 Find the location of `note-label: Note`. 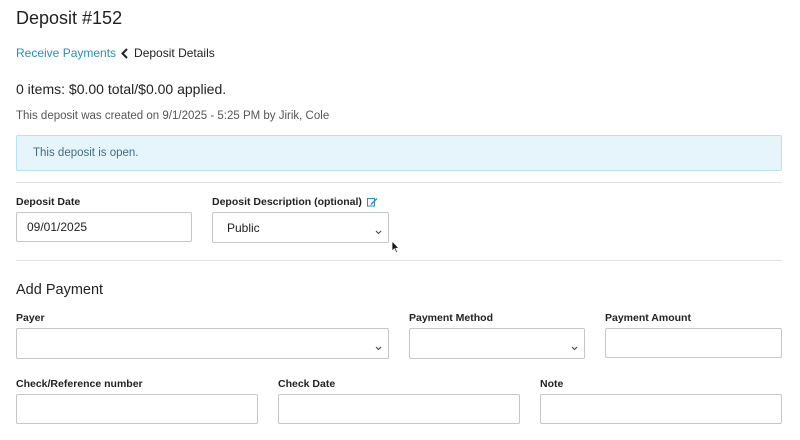

note-label: Note is located at coordinates (552, 384).